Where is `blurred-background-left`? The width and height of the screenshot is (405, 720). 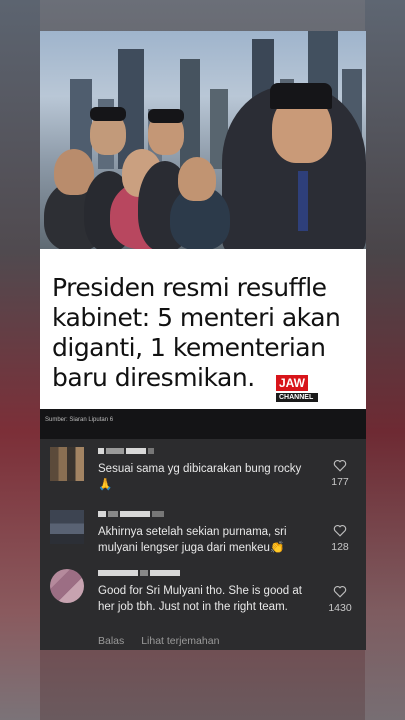 blurred-background-left is located at coordinates (20, 360).